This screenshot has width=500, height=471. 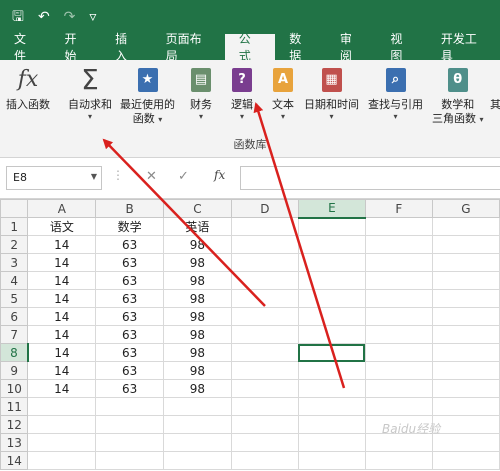 I want to click on row-header: 7, so click(x=14, y=334).